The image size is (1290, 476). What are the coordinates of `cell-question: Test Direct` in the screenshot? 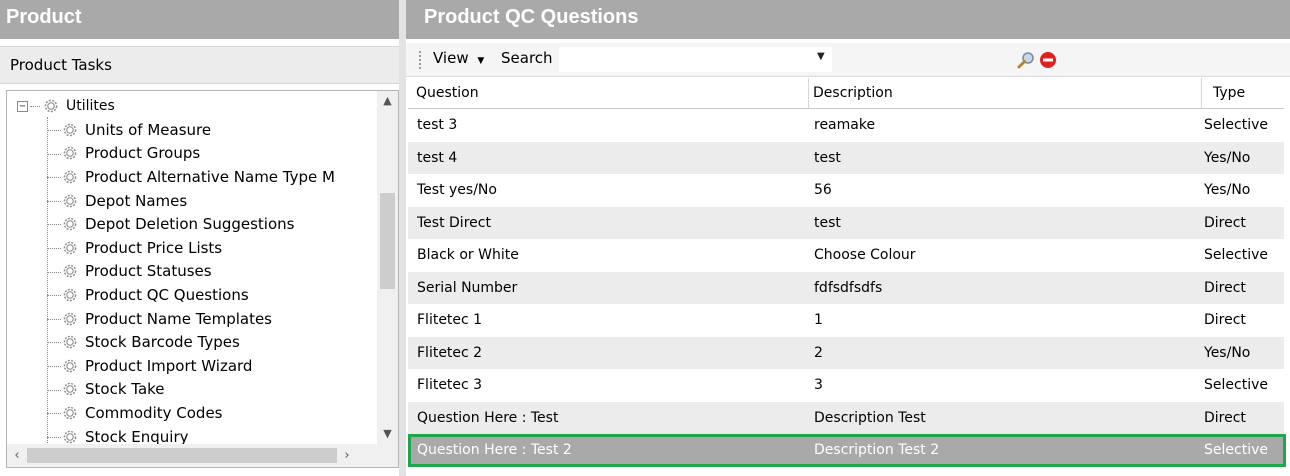 It's located at (454, 222).